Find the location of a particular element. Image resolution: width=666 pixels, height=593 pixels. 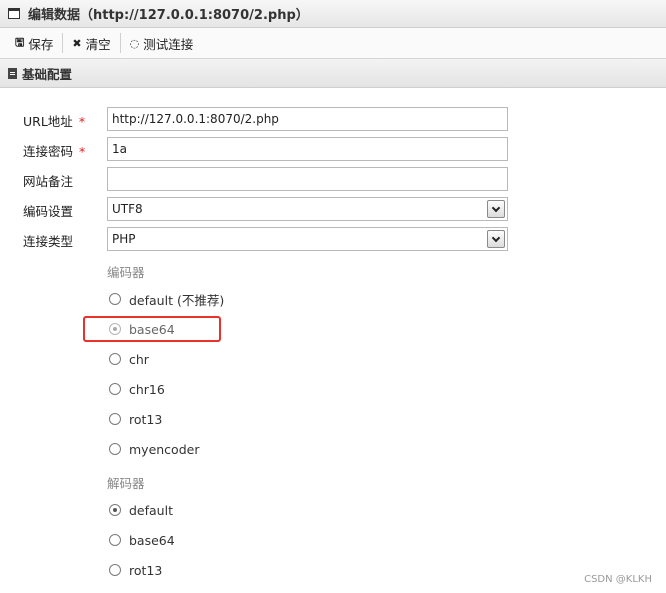

radio-label: chr16 is located at coordinates (147, 389).